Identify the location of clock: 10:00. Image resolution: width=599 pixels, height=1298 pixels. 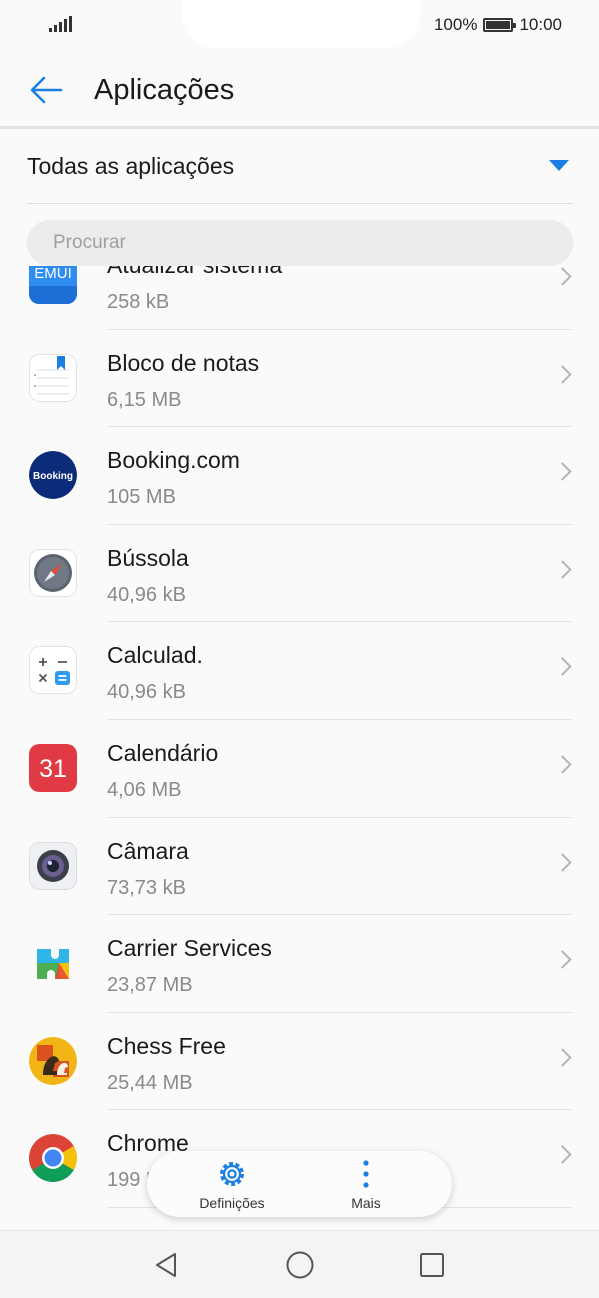
(540, 24).